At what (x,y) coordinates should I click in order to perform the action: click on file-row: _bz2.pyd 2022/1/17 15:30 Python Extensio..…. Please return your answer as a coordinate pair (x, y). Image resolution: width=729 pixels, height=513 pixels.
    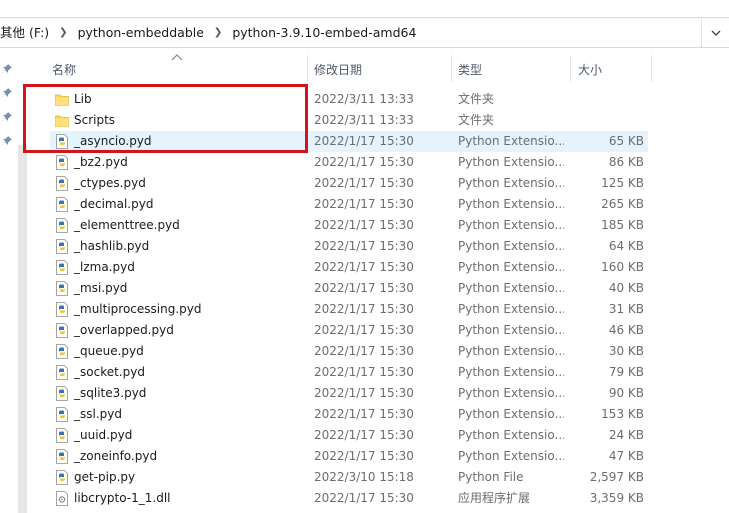
    Looking at the image, I should click on (349, 162).